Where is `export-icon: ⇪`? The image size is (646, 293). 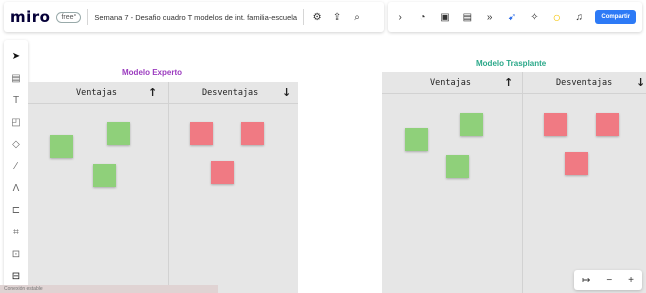
export-icon: ⇪ is located at coordinates (337, 17).